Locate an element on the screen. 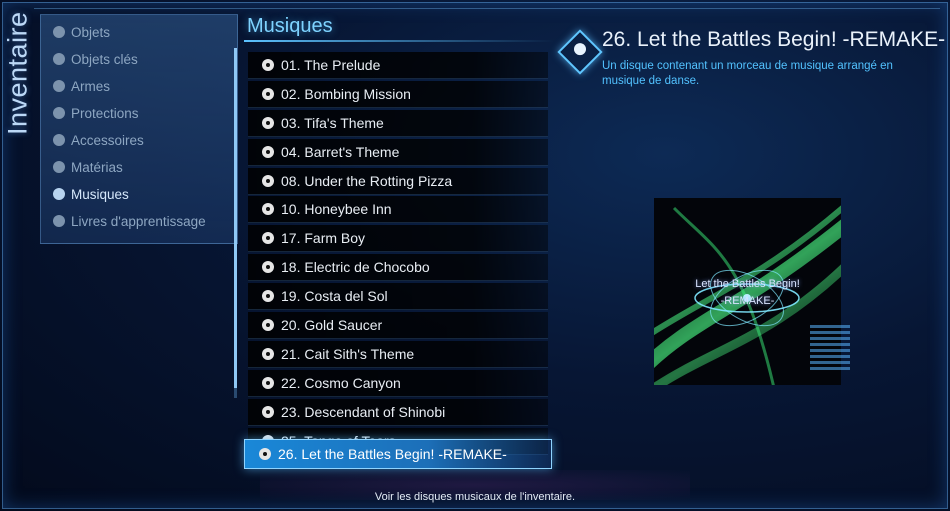 The height and width of the screenshot is (511, 950). sidebar-item-label: Accessoires is located at coordinates (107, 140).